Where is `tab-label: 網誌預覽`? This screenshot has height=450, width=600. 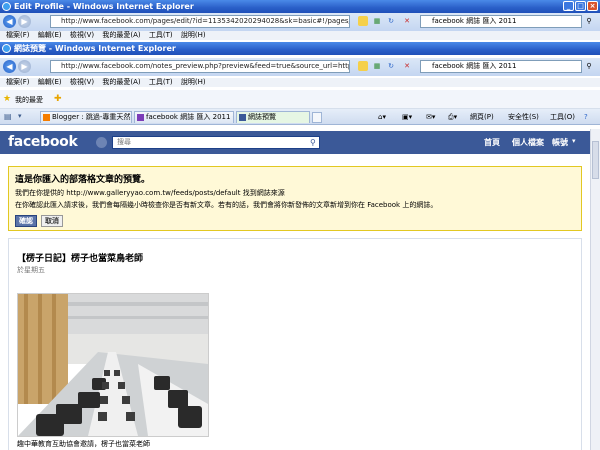
tab-label: 網誌預覽 is located at coordinates (262, 117).